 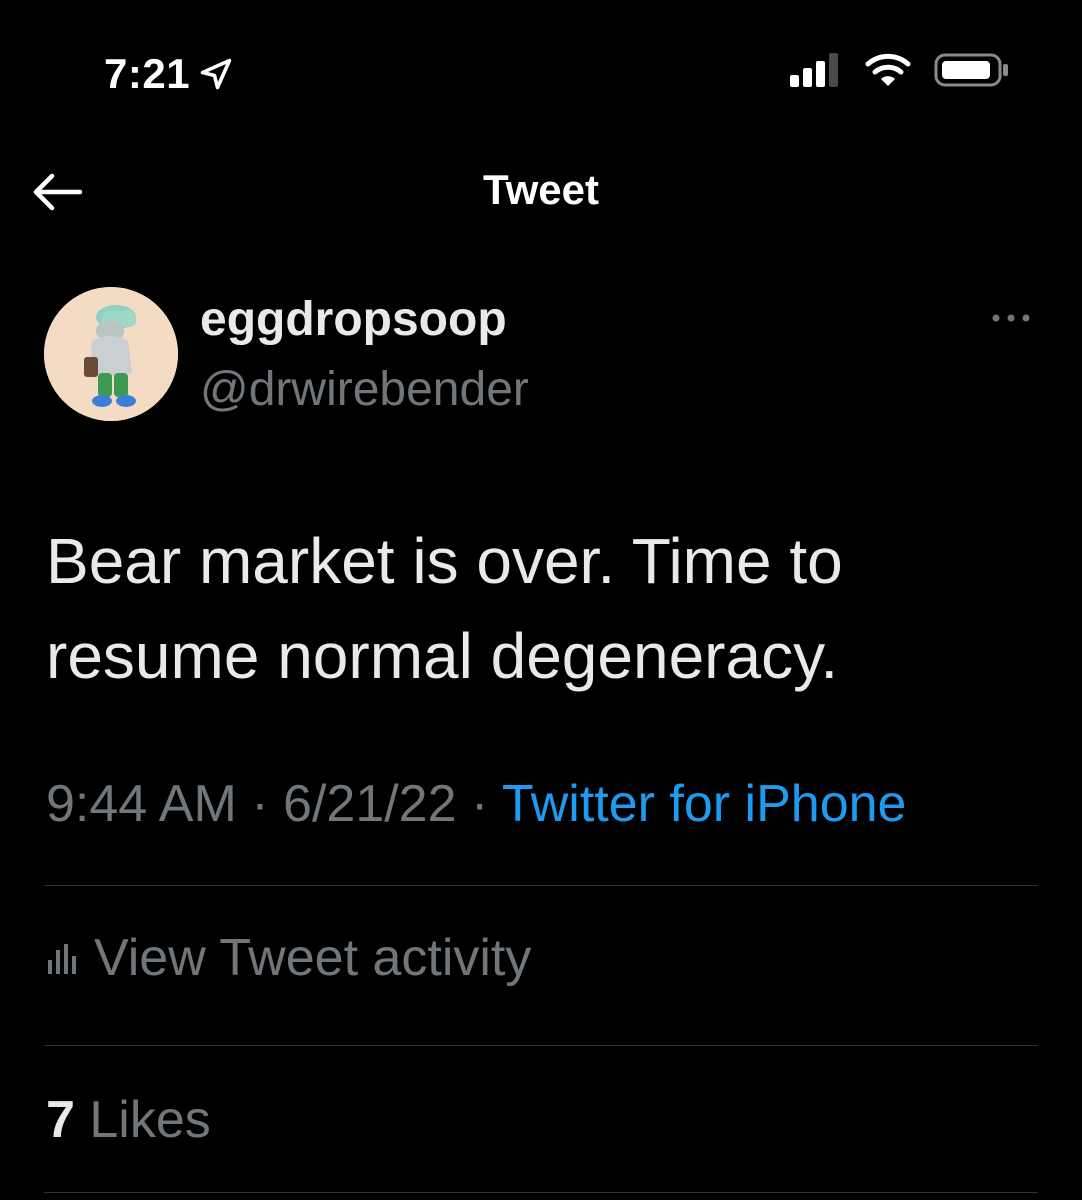 I want to click on battery-icon, so click(x=971, y=70).